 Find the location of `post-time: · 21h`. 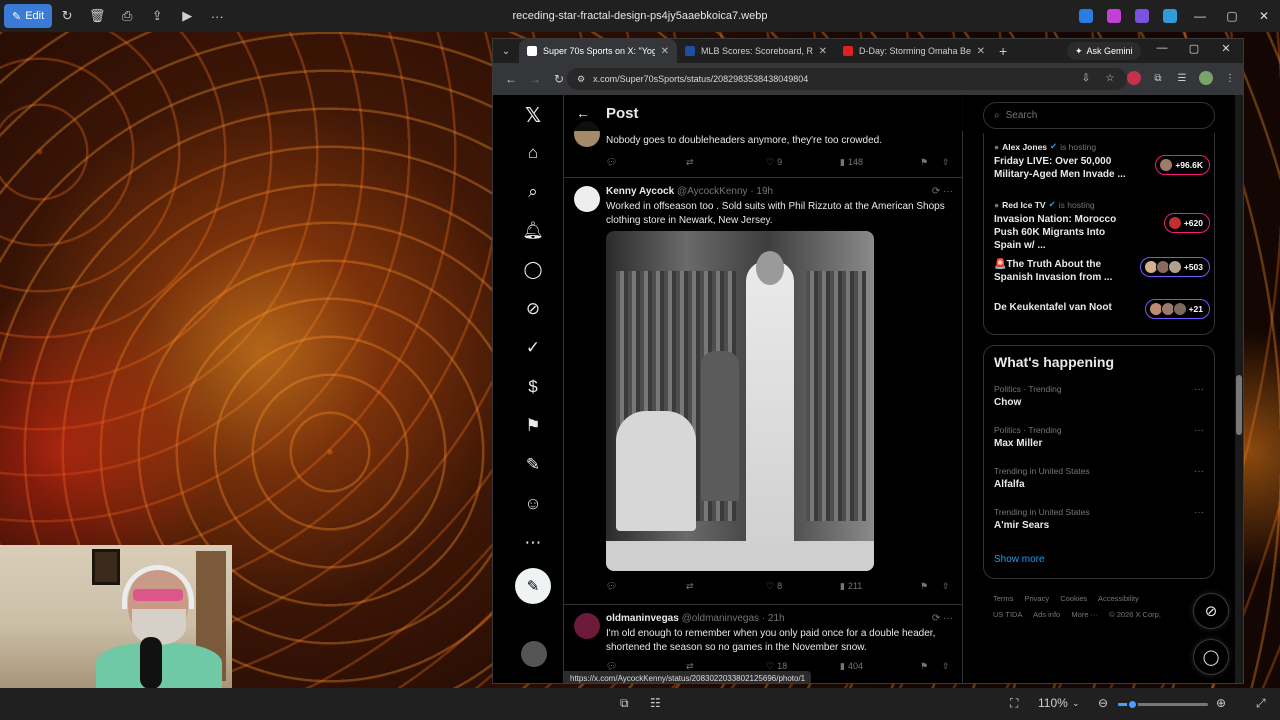

post-time: · 21h is located at coordinates (773, 618).